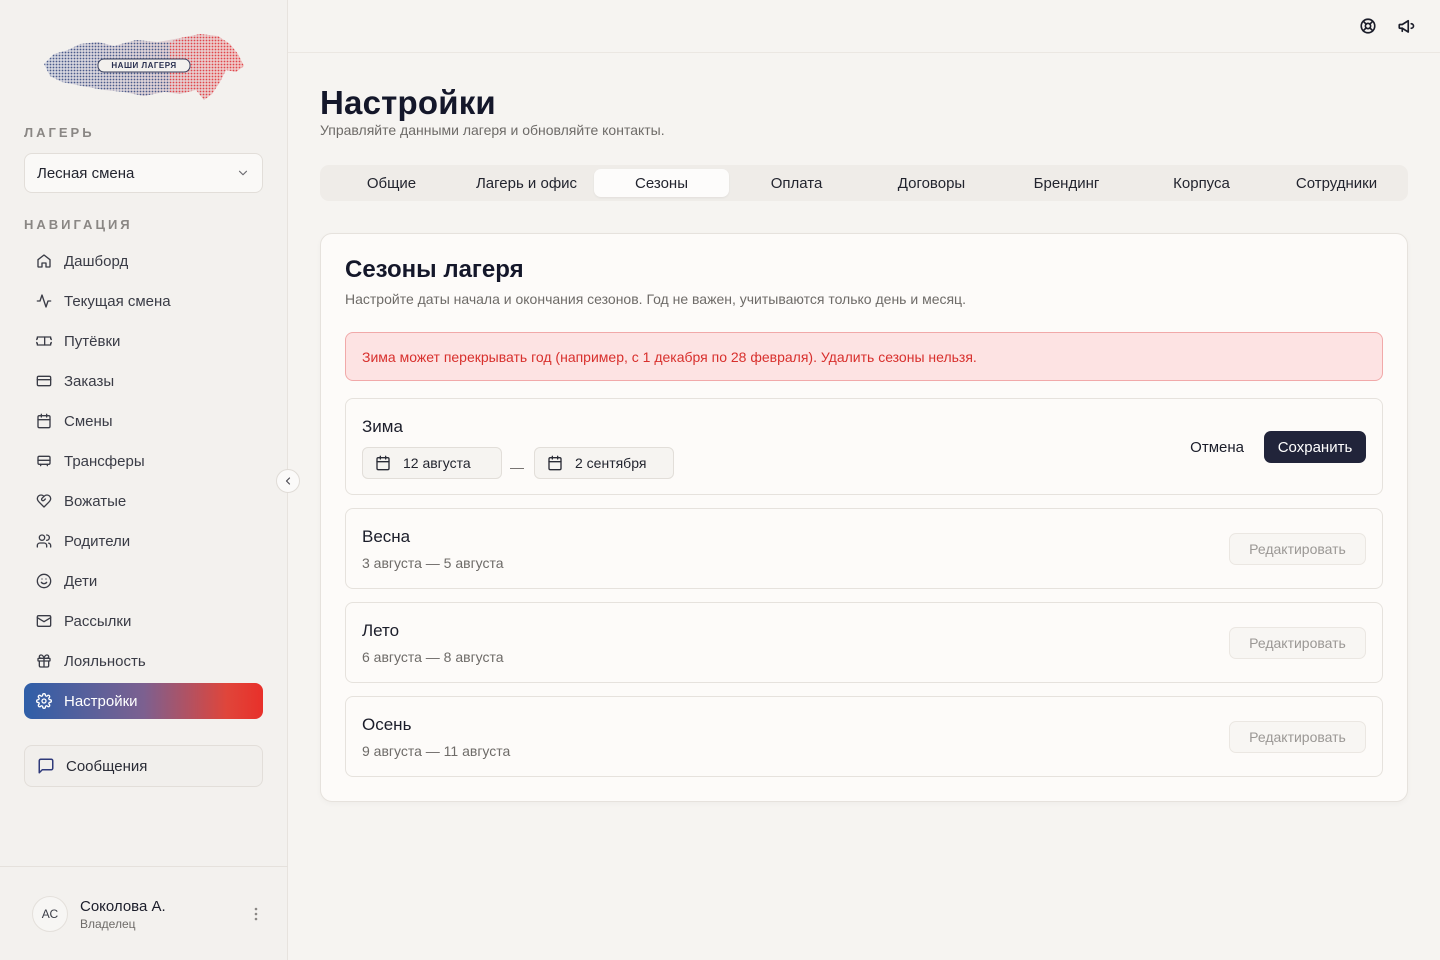 The image size is (1440, 960). Describe the element at coordinates (433, 657) in the screenshot. I see `season-range: 6 августа — 8 августа` at that location.